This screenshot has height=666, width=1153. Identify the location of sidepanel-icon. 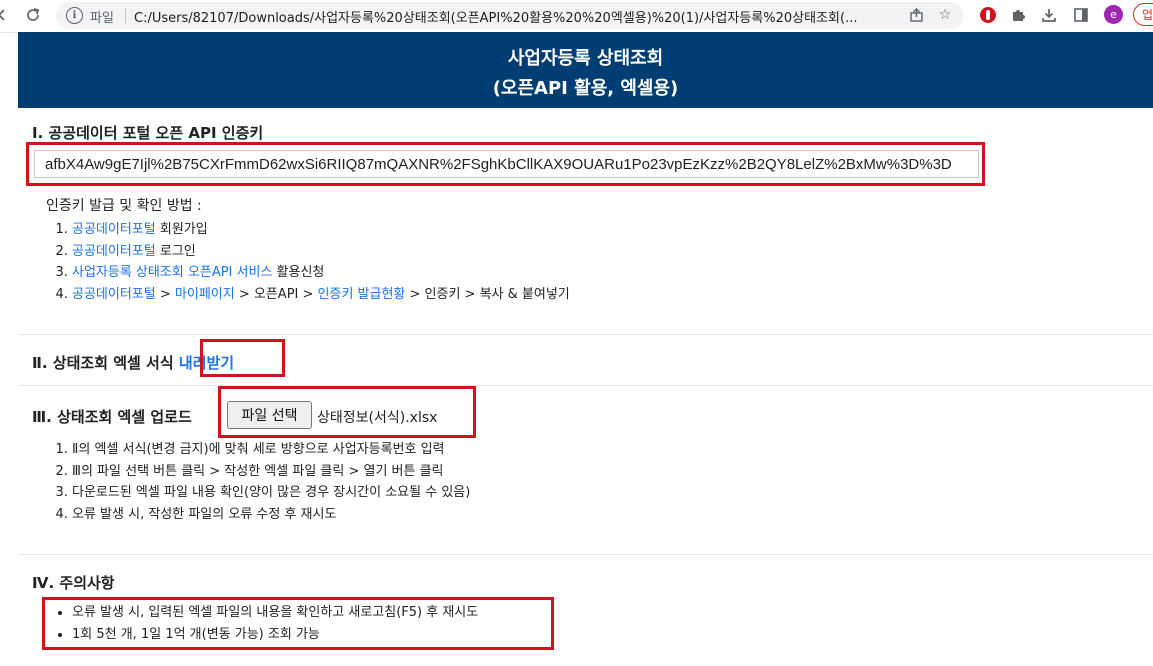
(1081, 15).